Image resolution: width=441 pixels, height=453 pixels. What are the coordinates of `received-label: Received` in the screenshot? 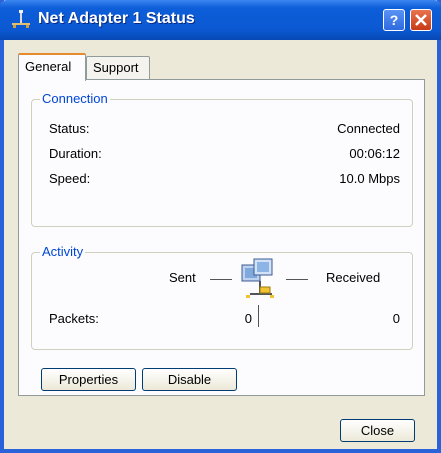 It's located at (353, 277).